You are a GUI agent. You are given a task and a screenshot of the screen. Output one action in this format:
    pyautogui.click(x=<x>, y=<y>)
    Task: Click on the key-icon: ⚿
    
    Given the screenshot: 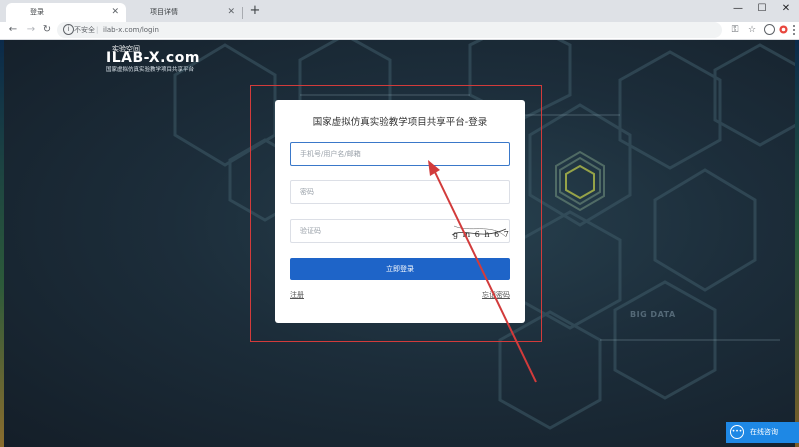 What is the action you would take?
    pyautogui.click(x=735, y=30)
    